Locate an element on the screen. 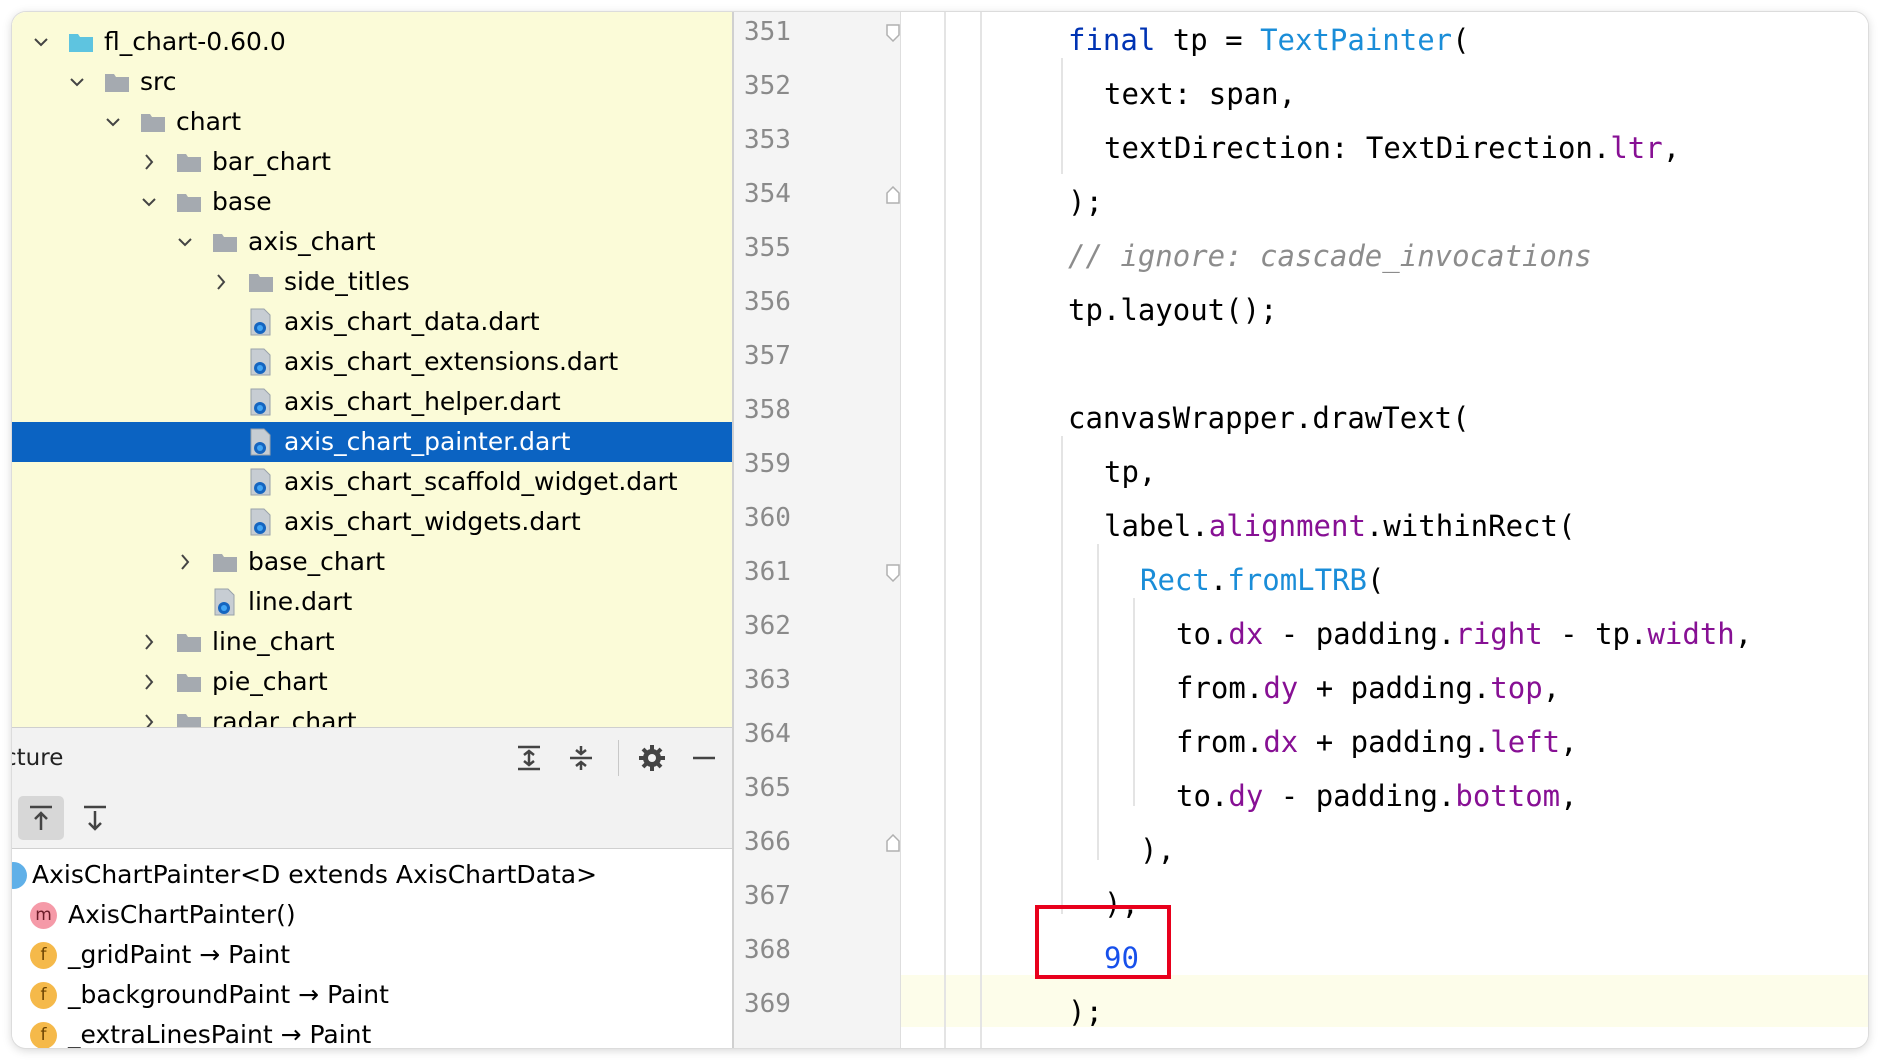  class-icon is located at coordinates (19, 875).